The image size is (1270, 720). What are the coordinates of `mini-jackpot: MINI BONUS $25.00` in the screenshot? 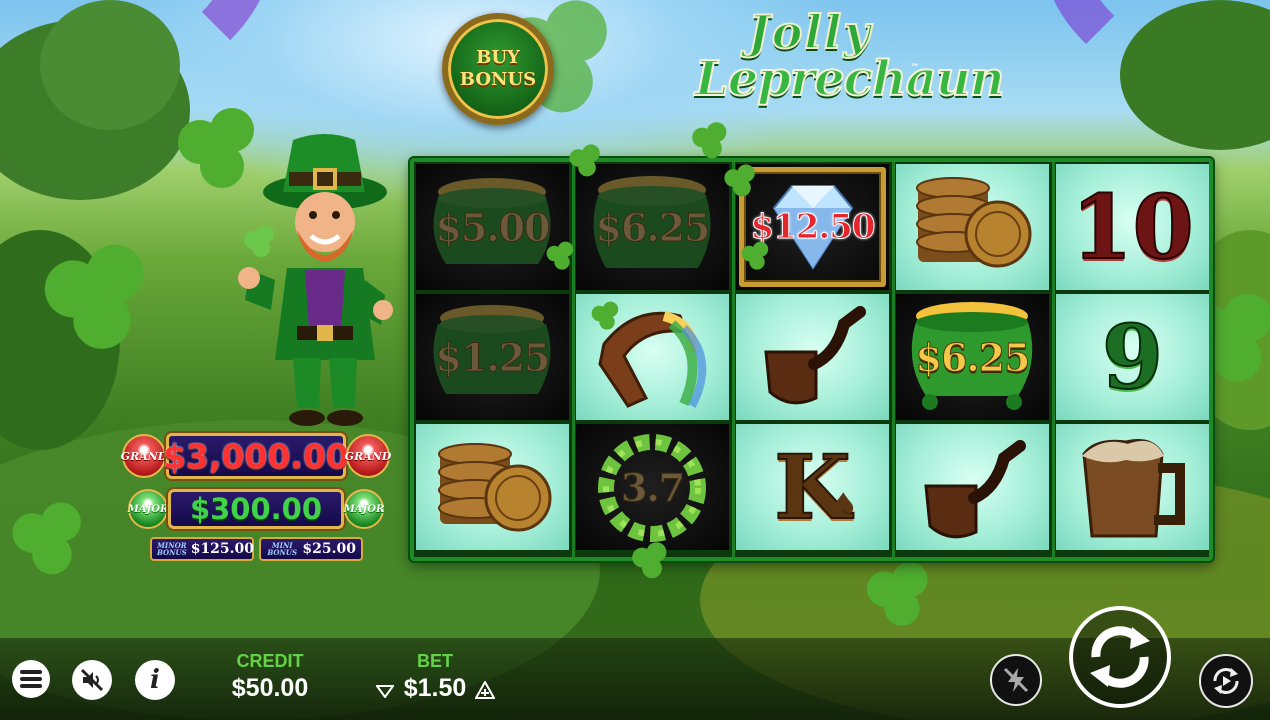 It's located at (311, 549).